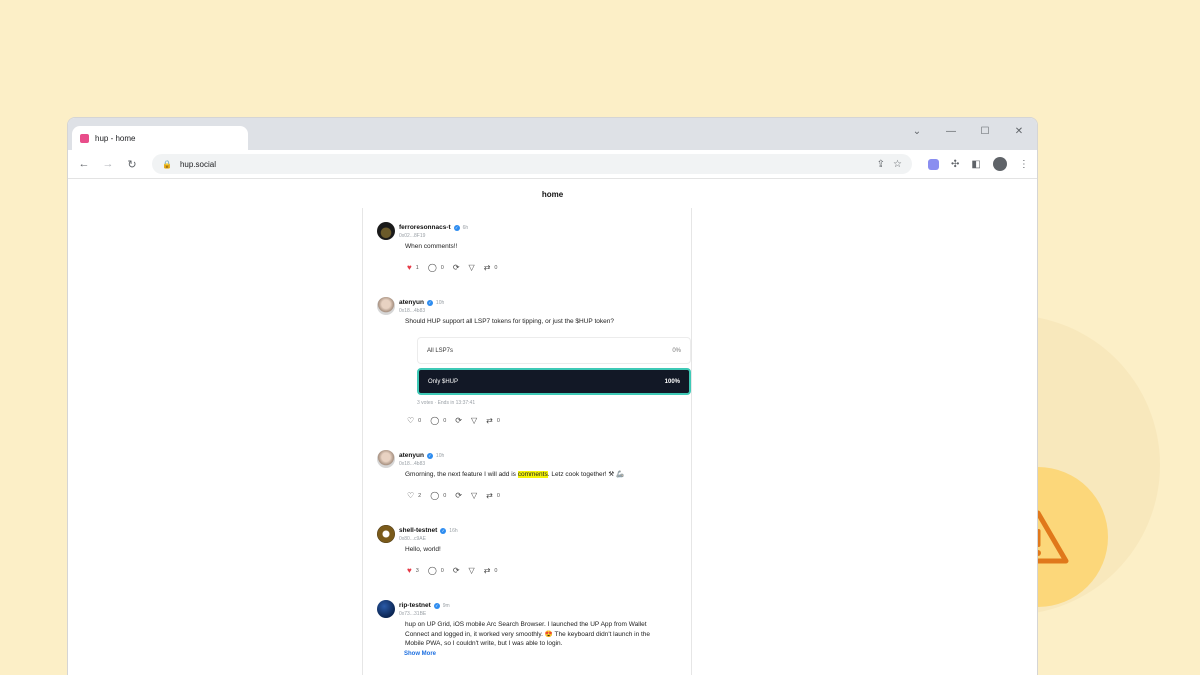 The image size is (1200, 675). Describe the element at coordinates (1024, 164) in the screenshot. I see `menu-dots-icon: ⋮` at that location.